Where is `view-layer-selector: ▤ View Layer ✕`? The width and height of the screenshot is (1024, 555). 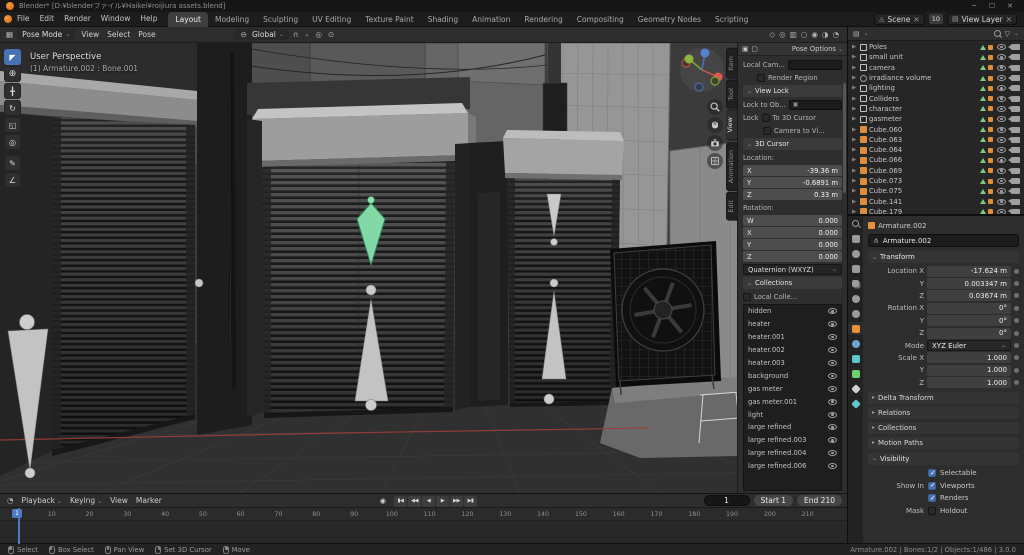
view-layer-selector: ▤ View Layer ✕ is located at coordinates (981, 19).